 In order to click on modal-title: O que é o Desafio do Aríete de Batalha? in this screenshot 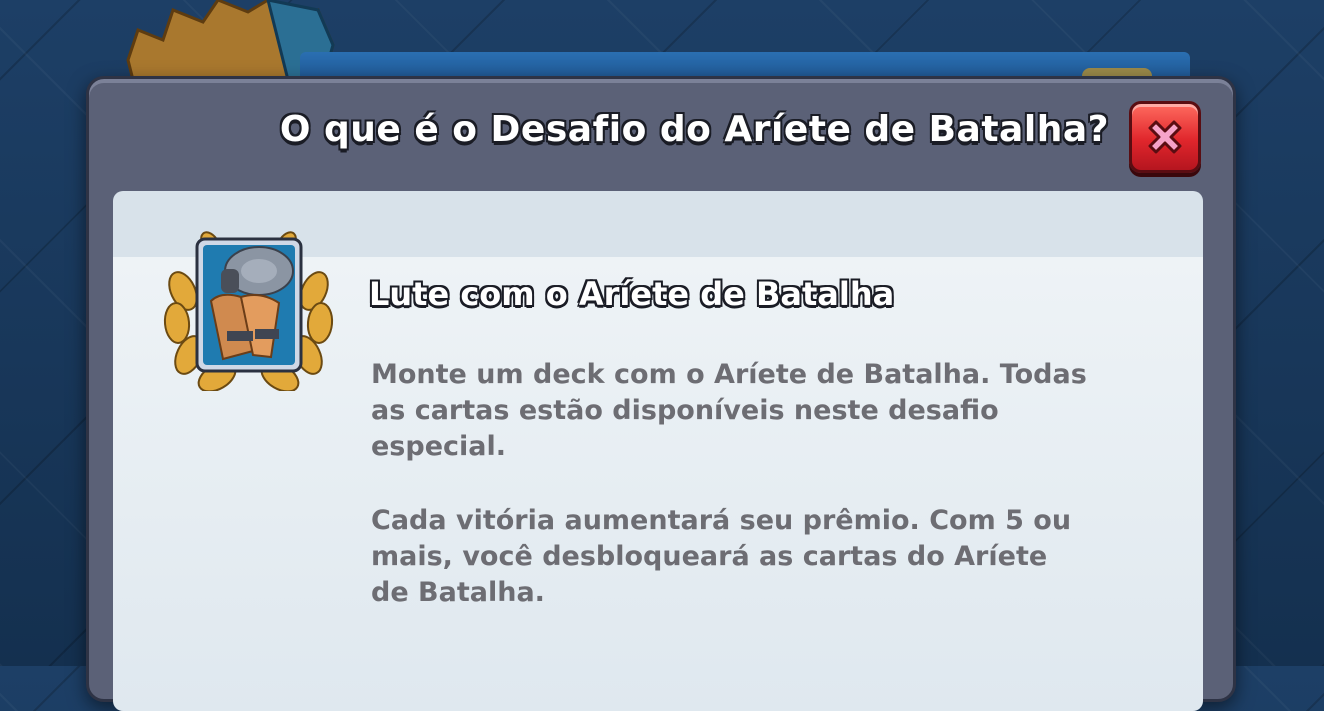, I will do `click(694, 129)`.